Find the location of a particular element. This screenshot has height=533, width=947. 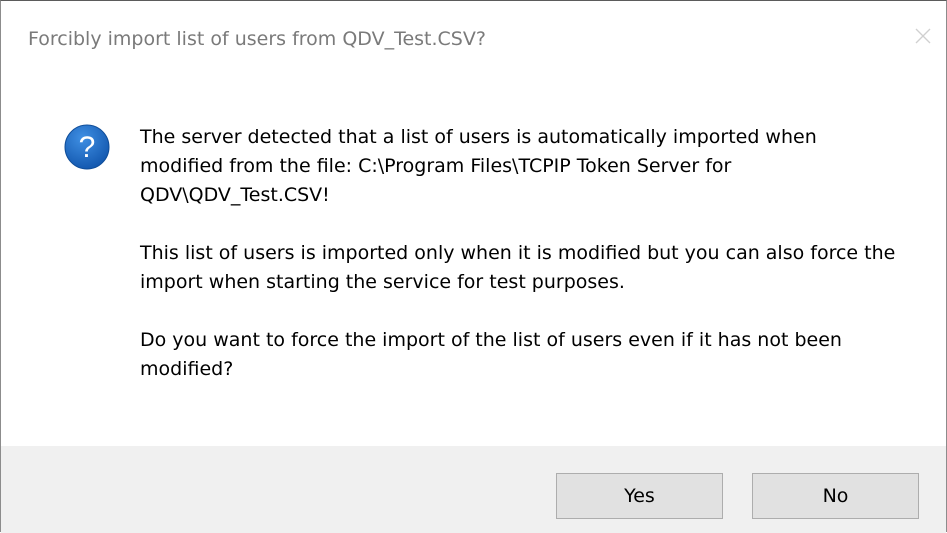

close-button is located at coordinates (923, 36).